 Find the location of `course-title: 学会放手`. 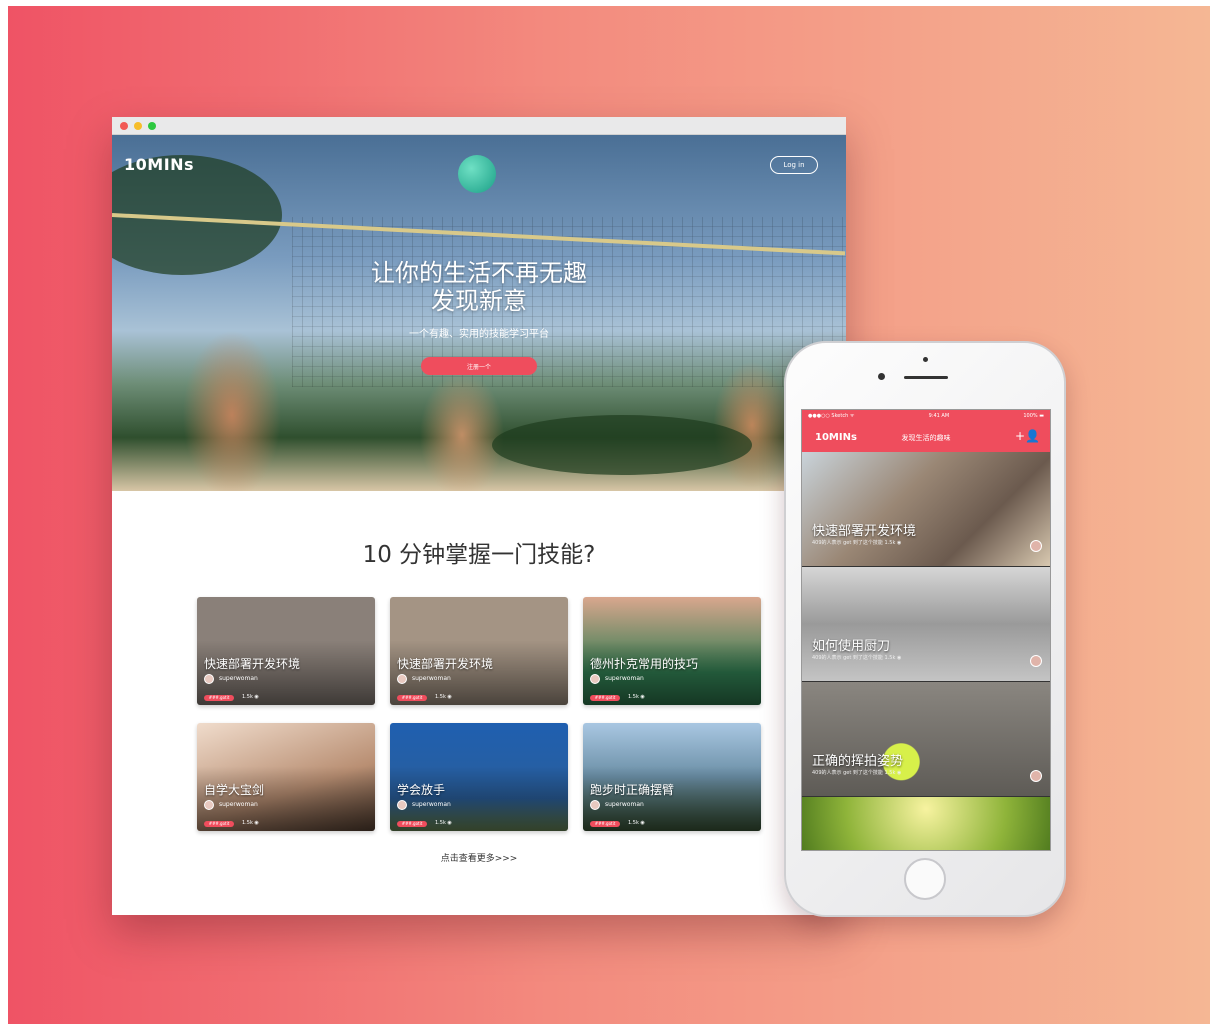

course-title: 学会放手 is located at coordinates (421, 790).